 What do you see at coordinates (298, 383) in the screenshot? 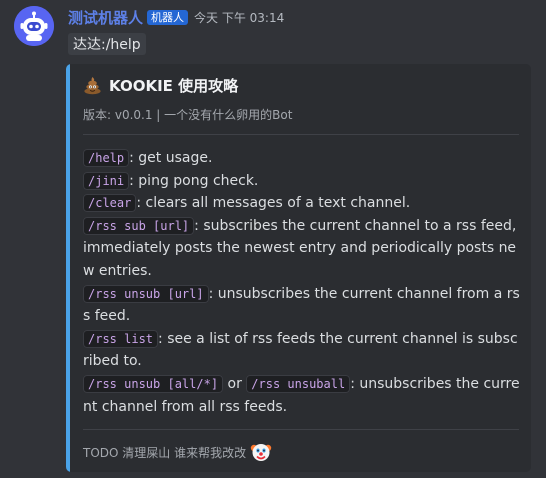
I see `command-code-alt: /rss unsuball` at bounding box center [298, 383].